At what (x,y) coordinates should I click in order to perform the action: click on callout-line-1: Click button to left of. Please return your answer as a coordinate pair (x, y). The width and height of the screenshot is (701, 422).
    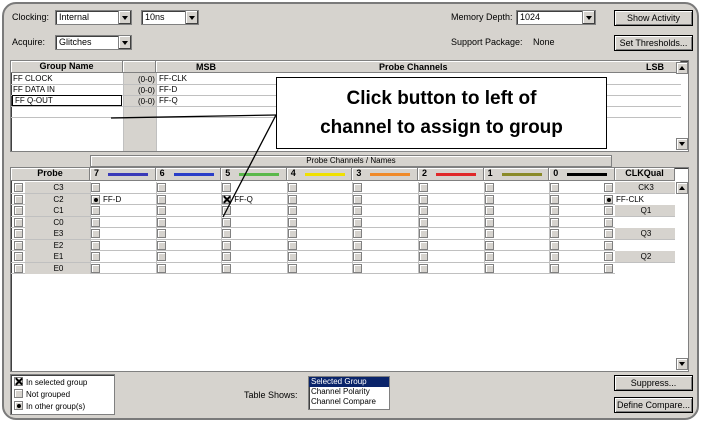
    Looking at the image, I should click on (441, 98).